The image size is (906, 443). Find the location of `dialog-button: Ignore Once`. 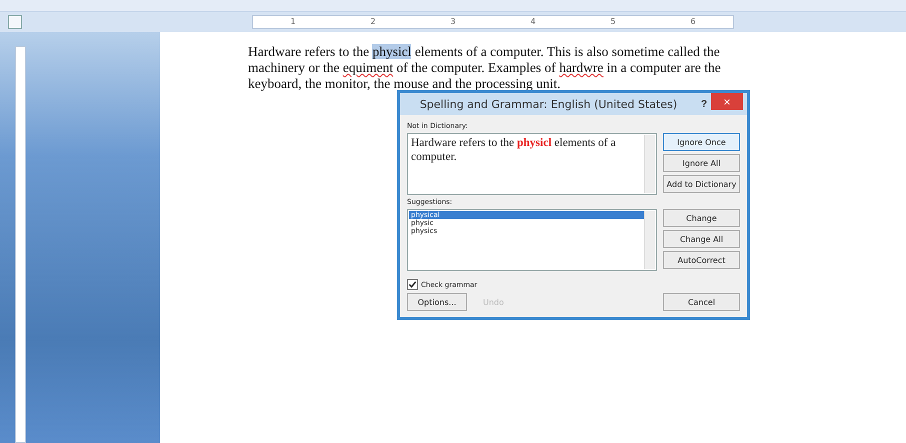

dialog-button: Ignore Once is located at coordinates (701, 142).